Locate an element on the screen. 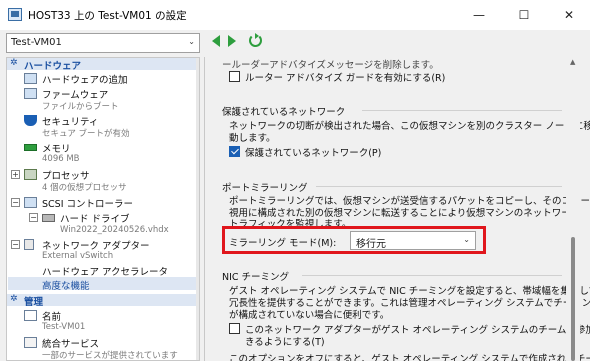 This screenshot has width=590, height=361. hard-drive-icon is located at coordinates (48, 218).